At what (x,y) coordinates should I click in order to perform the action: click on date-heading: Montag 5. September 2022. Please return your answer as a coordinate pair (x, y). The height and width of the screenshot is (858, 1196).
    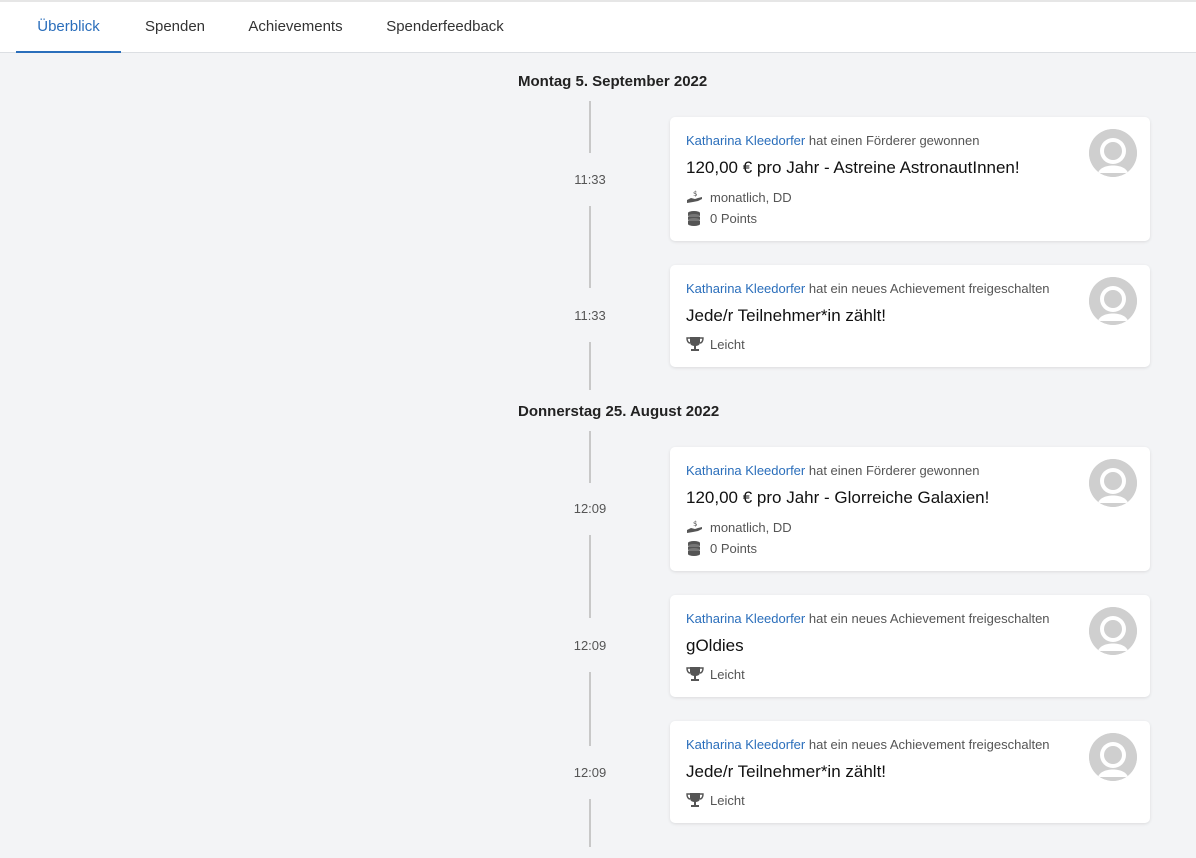
    Looking at the image, I should click on (613, 81).